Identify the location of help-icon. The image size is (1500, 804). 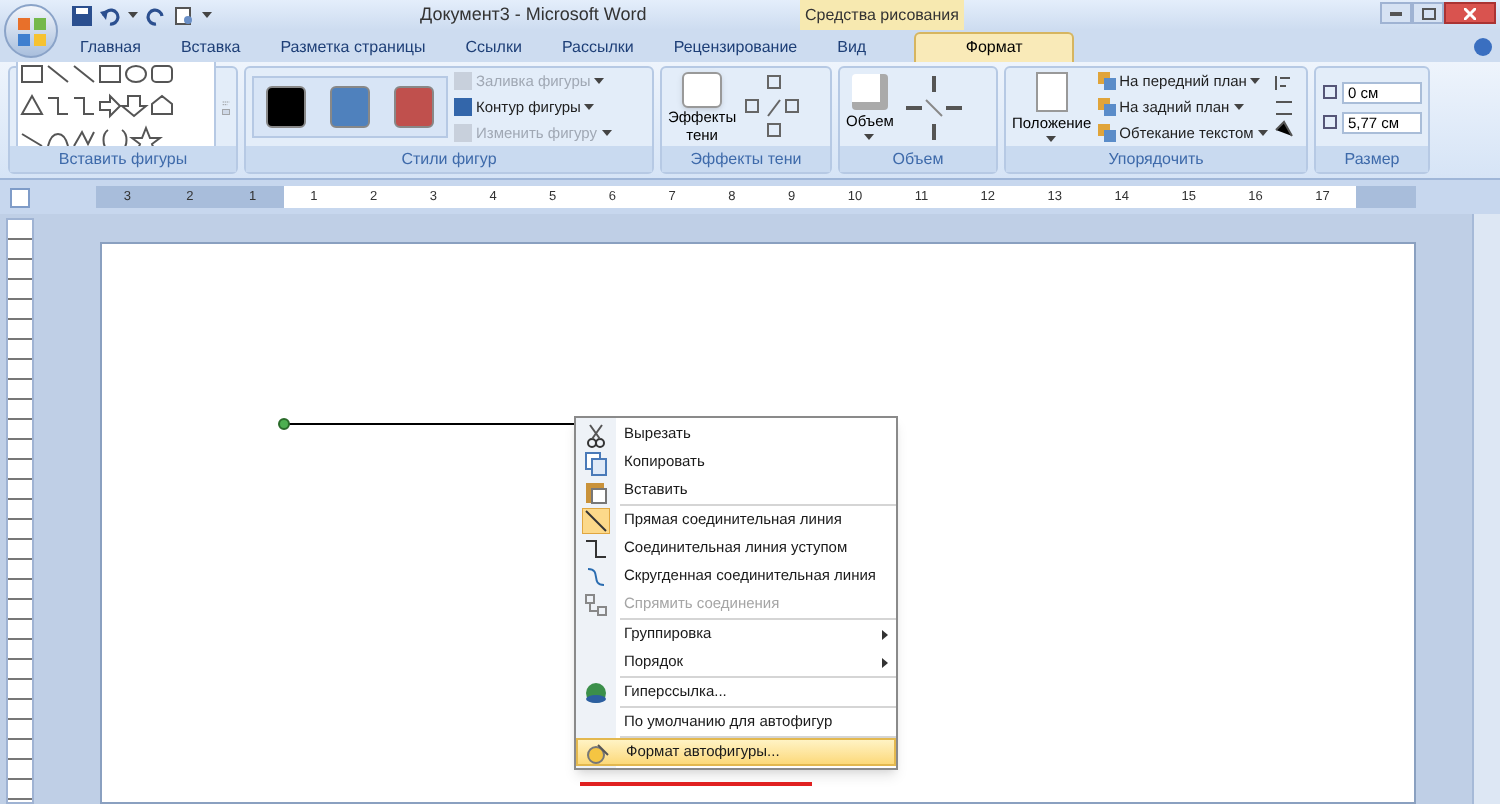
(1483, 47).